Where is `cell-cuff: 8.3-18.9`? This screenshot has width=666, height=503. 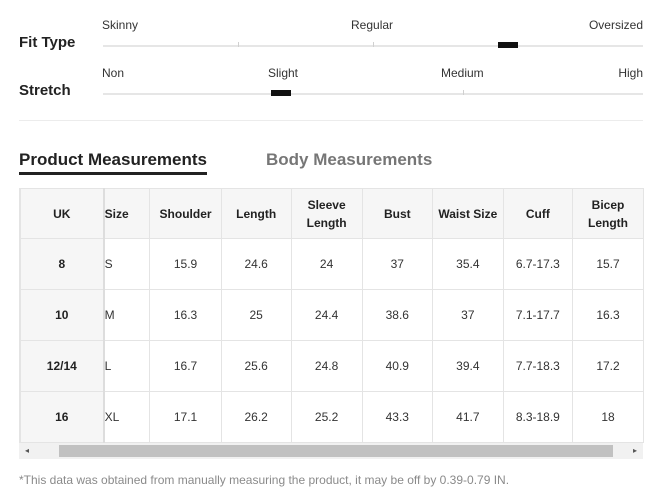
cell-cuff: 8.3-18.9 is located at coordinates (538, 417).